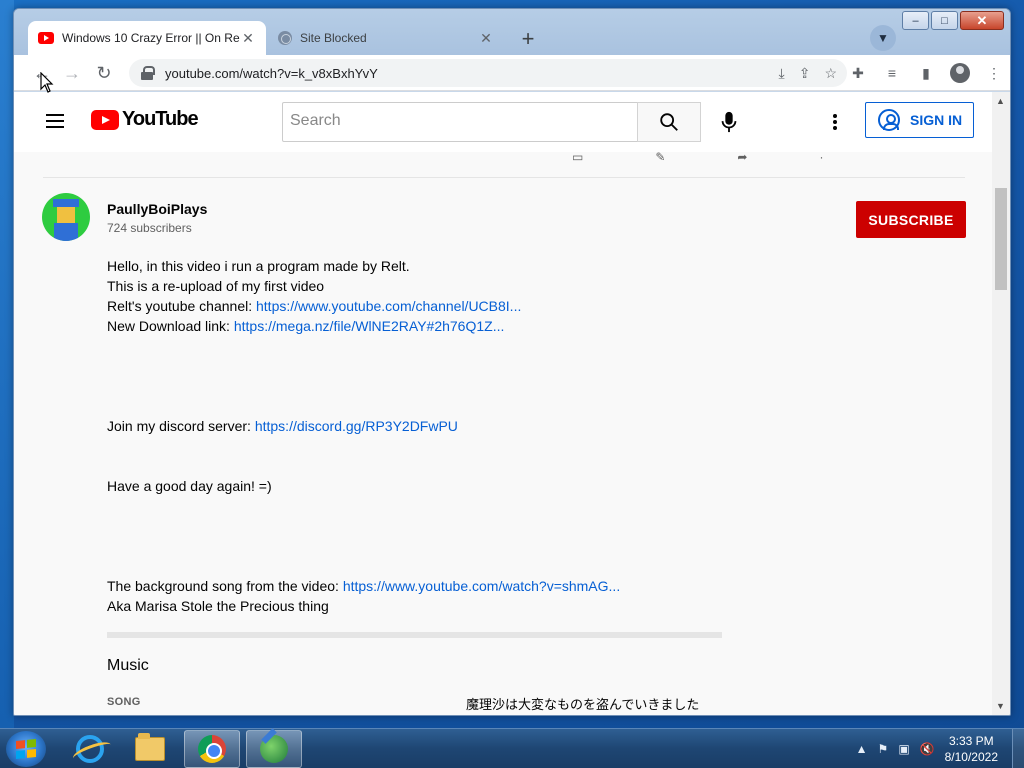 This screenshot has width=1024, height=768. I want to click on extensions-icon: ✚, so click(858, 73).